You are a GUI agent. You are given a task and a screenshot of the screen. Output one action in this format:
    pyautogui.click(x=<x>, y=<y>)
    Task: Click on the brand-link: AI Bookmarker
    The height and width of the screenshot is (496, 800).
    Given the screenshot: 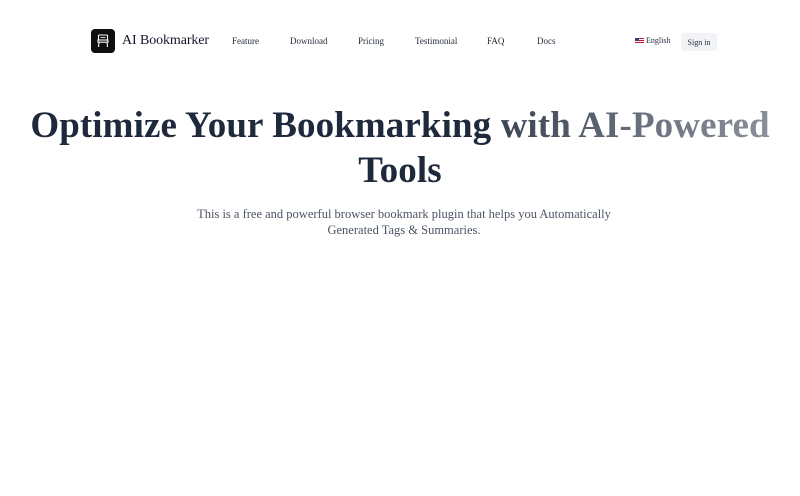 What is the action you would take?
    pyautogui.click(x=150, y=41)
    